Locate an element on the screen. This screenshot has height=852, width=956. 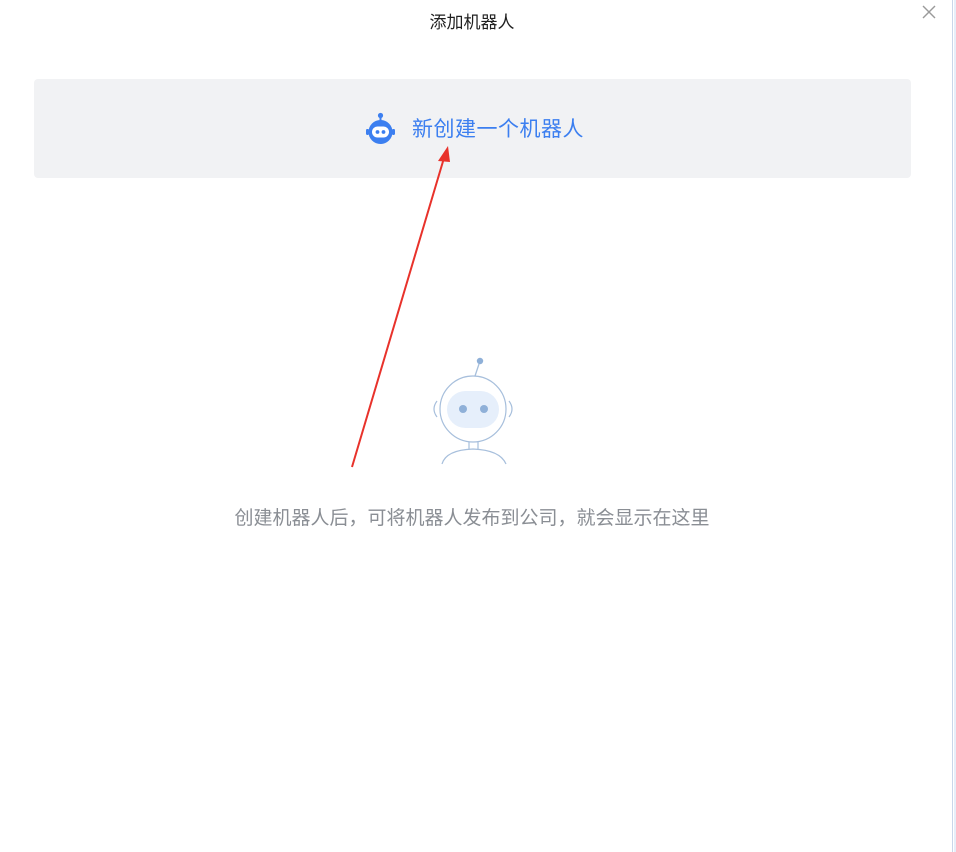
create-robot-label: 新创建一个机器人 is located at coordinates (498, 129).